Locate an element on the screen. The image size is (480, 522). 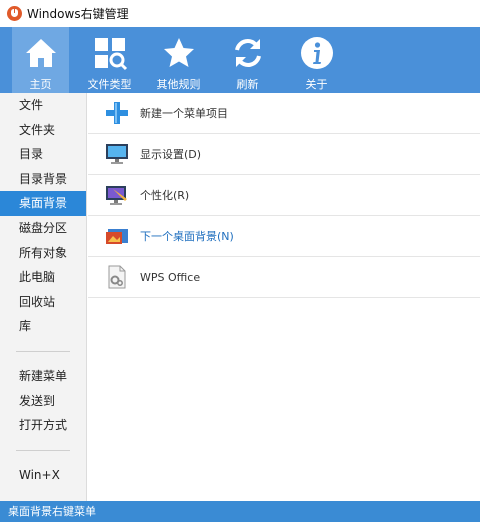
toolbar-about-label: 关于 is located at coordinates (316, 84).